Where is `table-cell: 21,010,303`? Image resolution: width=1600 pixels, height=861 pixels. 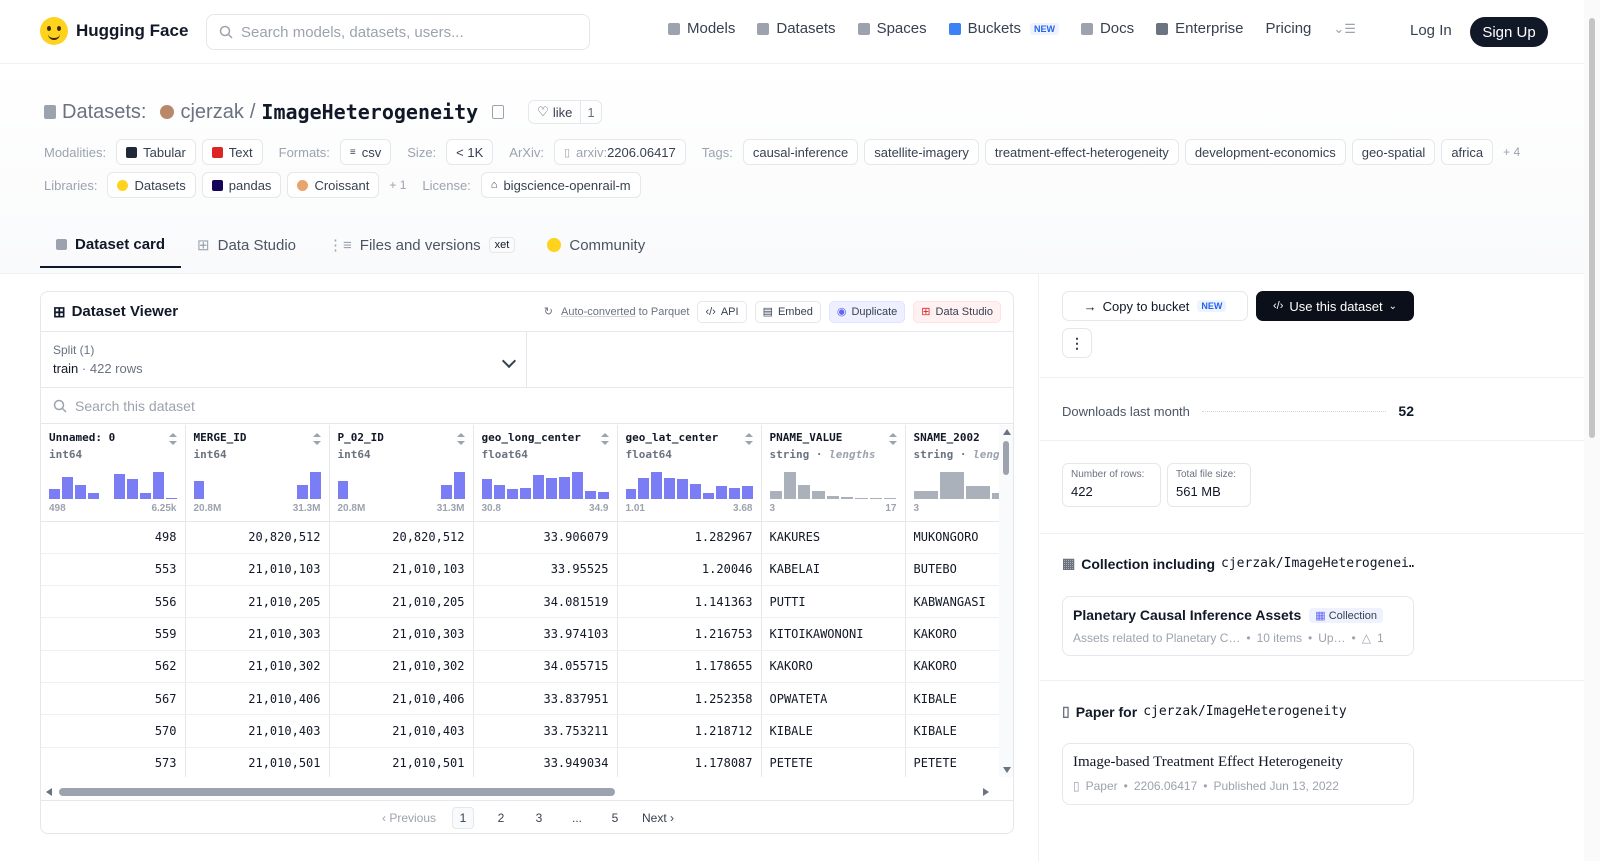 table-cell: 21,010,303 is located at coordinates (257, 634).